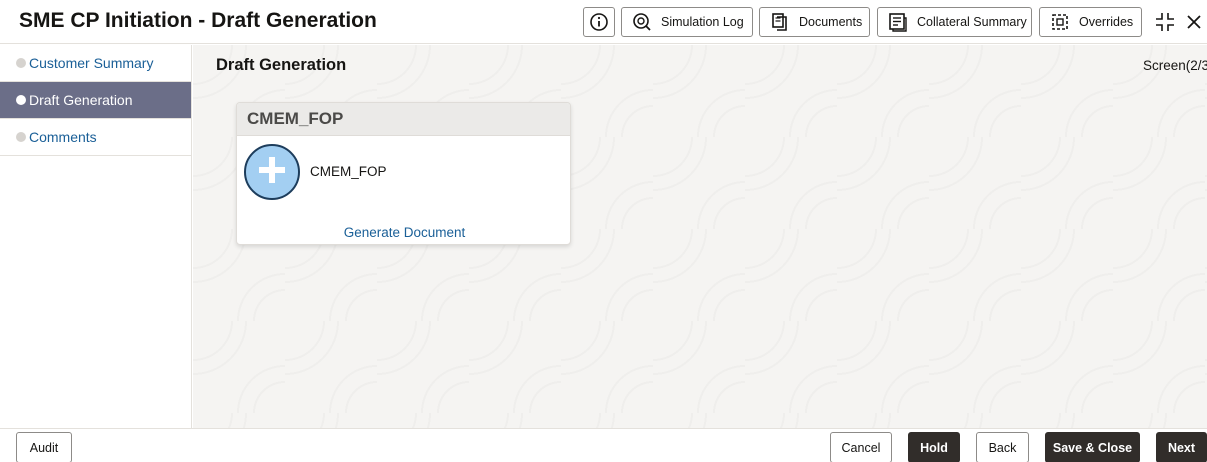 This screenshot has width=1207, height=462. I want to click on next-button: Next, so click(1181, 447).